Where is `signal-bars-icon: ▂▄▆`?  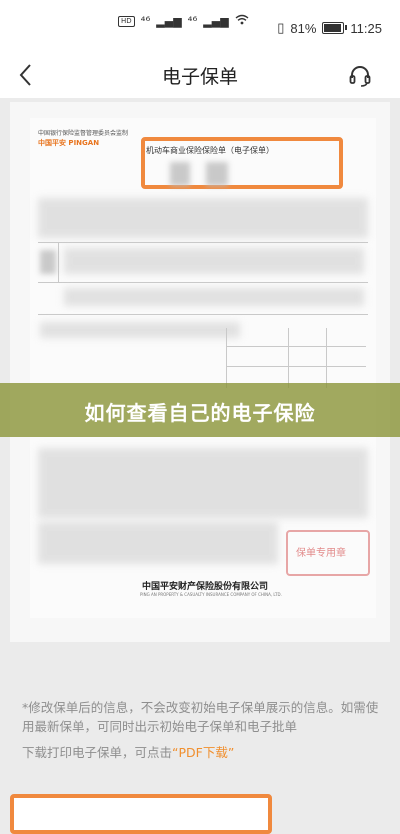
signal-bars-icon: ▂▄▆ is located at coordinates (169, 21).